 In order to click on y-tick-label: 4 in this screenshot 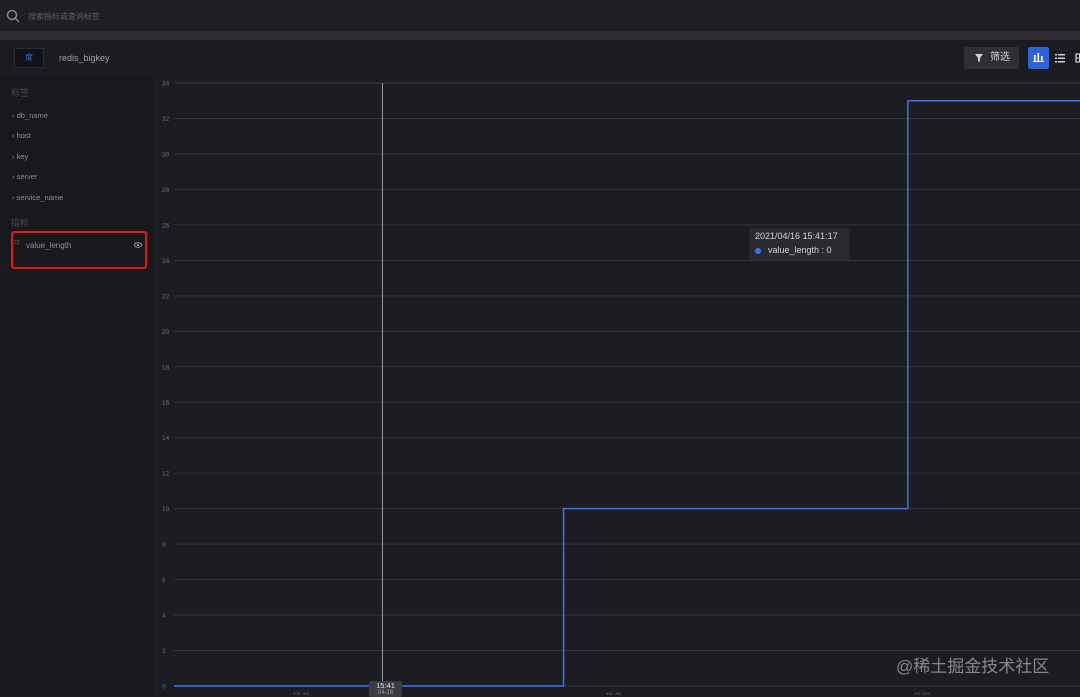, I will do `click(164, 616)`.